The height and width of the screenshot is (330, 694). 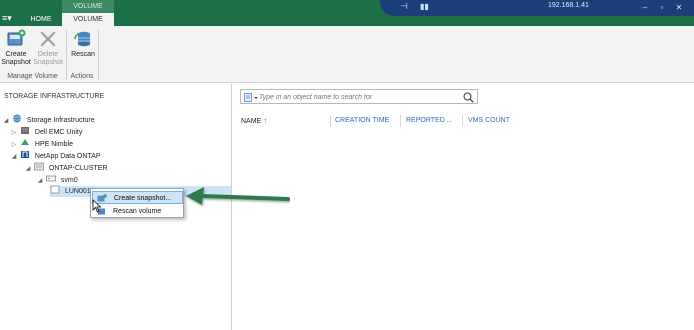 I want to click on tab-home: HOME, so click(x=41, y=19).